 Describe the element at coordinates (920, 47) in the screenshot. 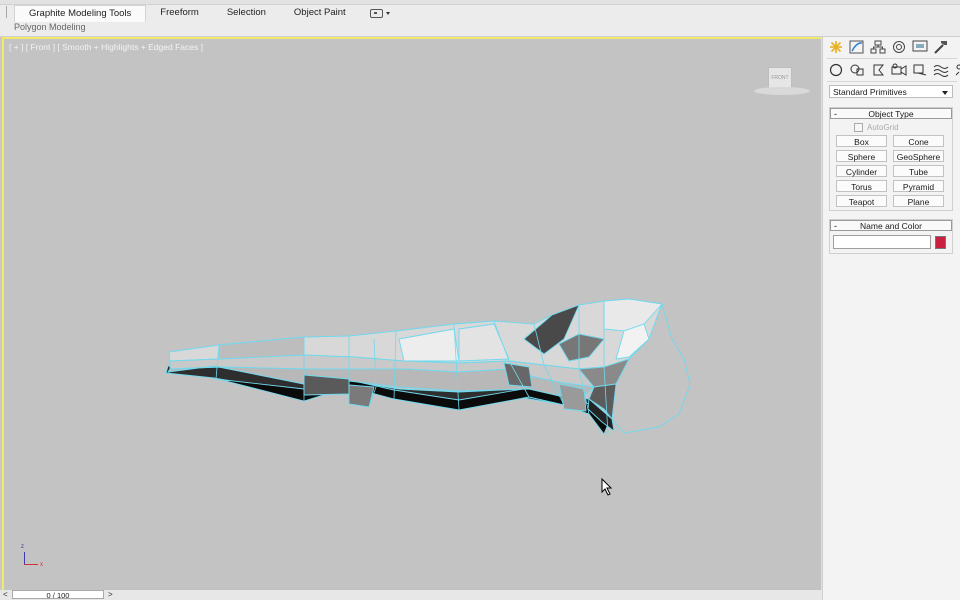

I see `display-tab-icon` at that location.